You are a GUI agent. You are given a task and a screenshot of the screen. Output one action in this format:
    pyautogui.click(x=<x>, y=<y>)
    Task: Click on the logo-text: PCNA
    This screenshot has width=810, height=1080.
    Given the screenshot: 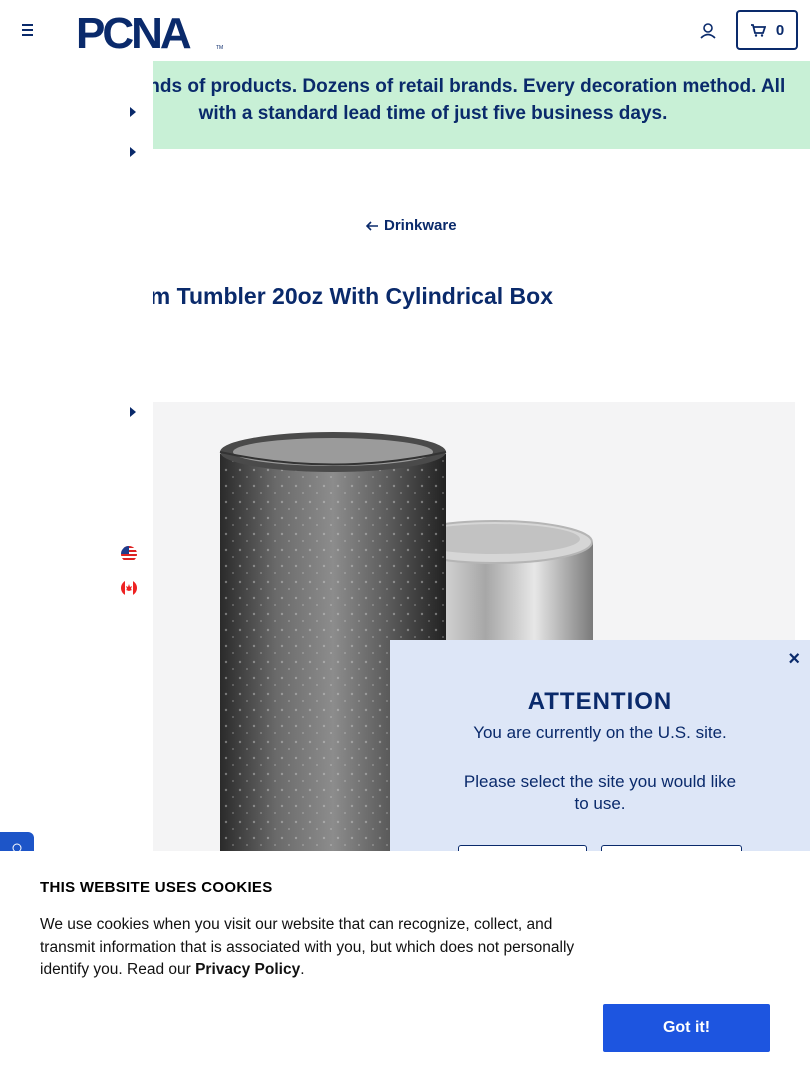 What is the action you would take?
    pyautogui.click(x=133, y=30)
    